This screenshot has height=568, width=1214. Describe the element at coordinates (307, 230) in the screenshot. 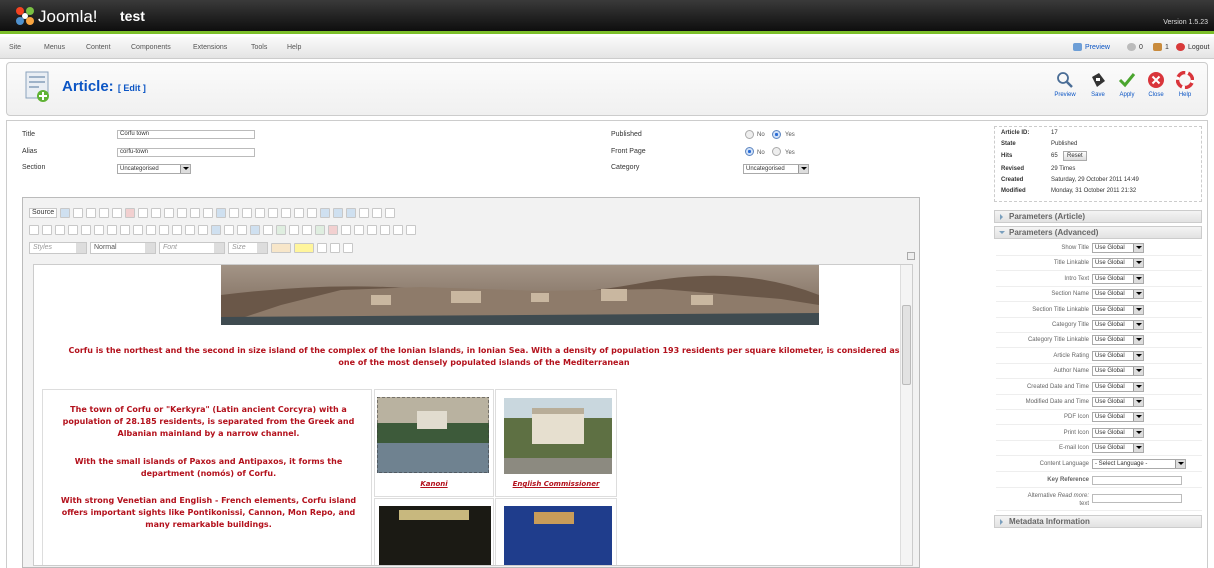

I see `anchor-icon` at that location.